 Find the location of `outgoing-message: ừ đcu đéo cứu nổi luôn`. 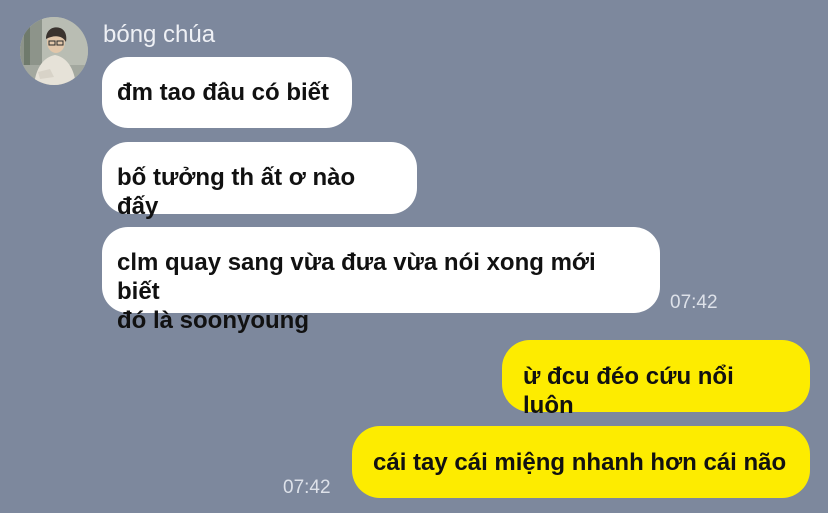

outgoing-message: ừ đcu đéo cứu nổi luôn is located at coordinates (656, 379).